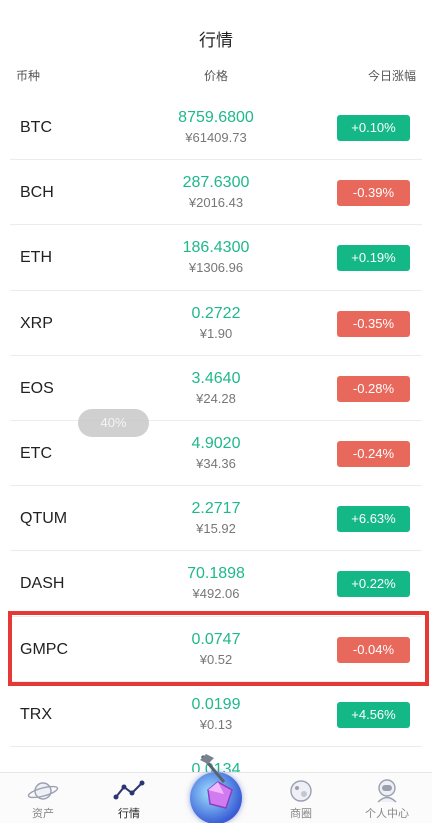 The width and height of the screenshot is (432, 823). Describe the element at coordinates (43, 814) in the screenshot. I see `tab-assets-label: 资产` at that location.